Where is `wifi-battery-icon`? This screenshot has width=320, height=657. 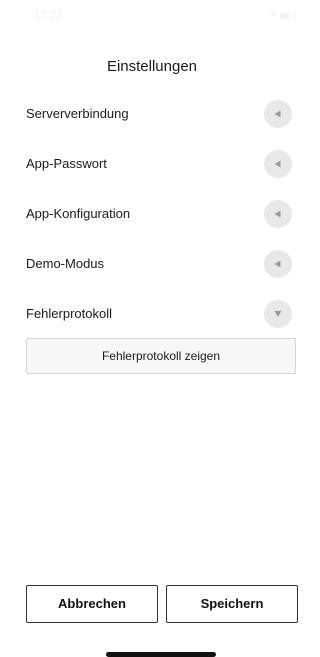
wifi-battery-icon is located at coordinates (278, 15).